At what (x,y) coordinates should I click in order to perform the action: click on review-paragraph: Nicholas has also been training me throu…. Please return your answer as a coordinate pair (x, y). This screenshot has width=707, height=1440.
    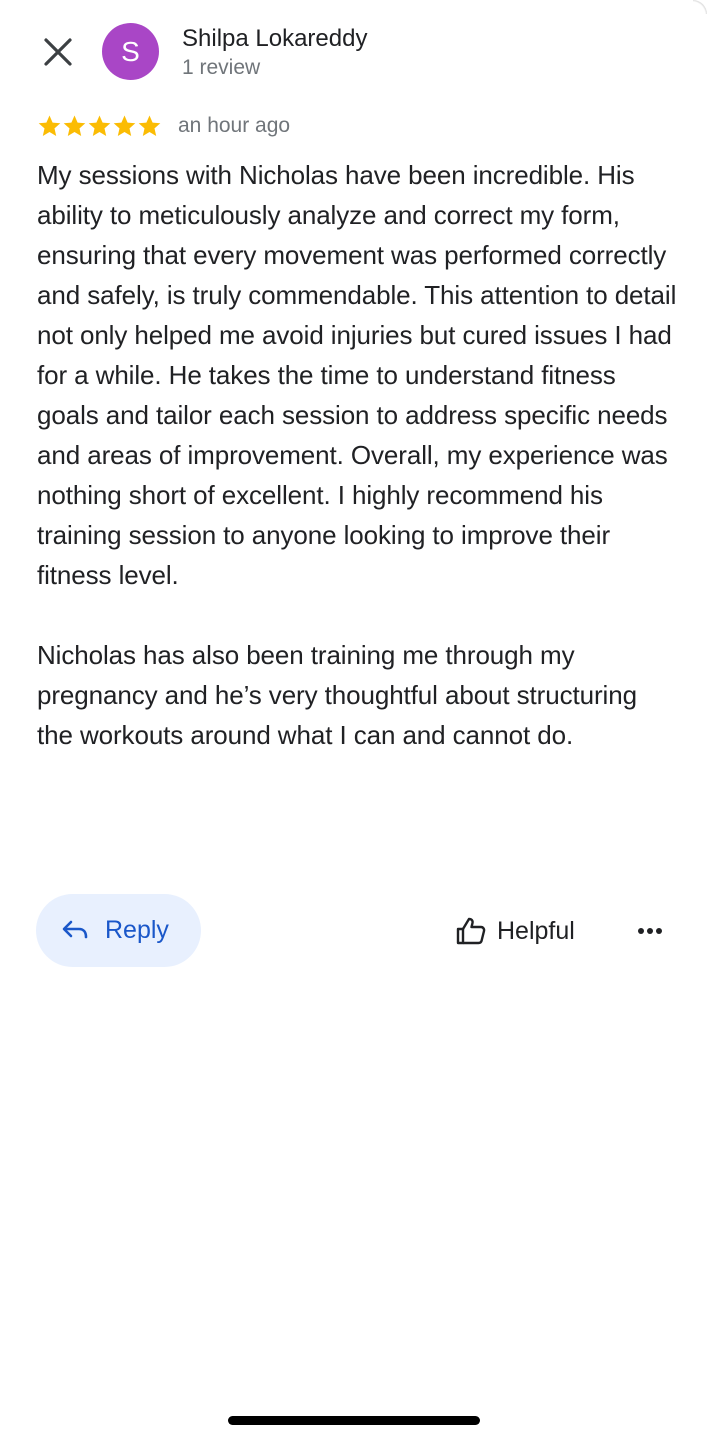
    Looking at the image, I should click on (337, 695).